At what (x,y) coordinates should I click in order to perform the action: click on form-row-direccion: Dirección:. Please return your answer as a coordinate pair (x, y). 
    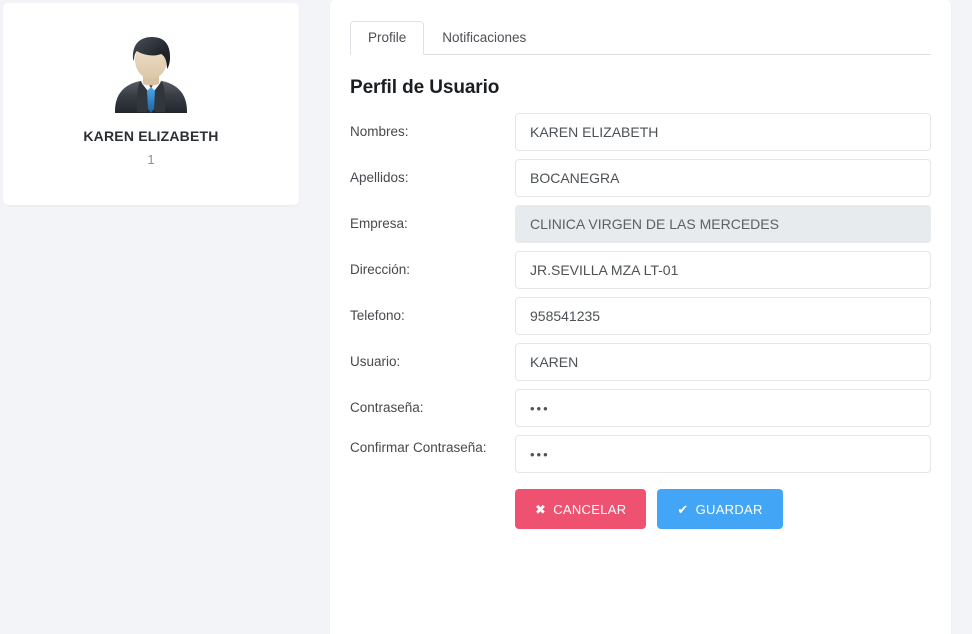
    Looking at the image, I should click on (640, 270).